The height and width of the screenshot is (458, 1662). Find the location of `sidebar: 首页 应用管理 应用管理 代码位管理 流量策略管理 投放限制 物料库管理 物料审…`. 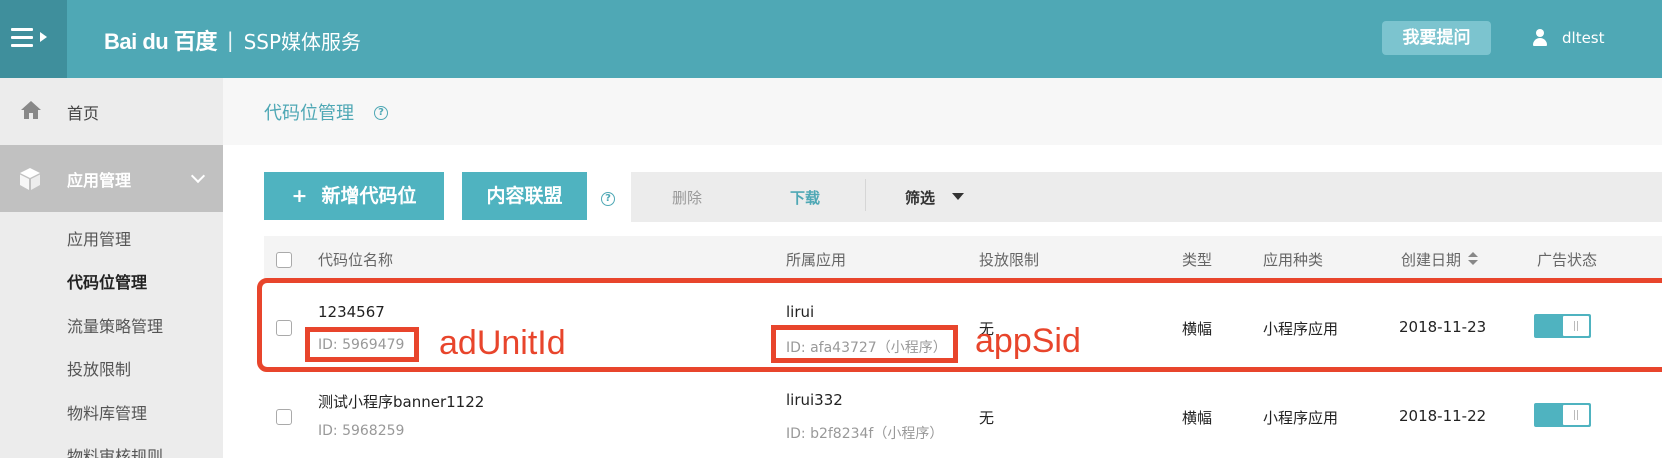

sidebar: 首页 应用管理 应用管理 代码位管理 流量策略管理 投放限制 物料库管理 物料审… is located at coordinates (111, 268).